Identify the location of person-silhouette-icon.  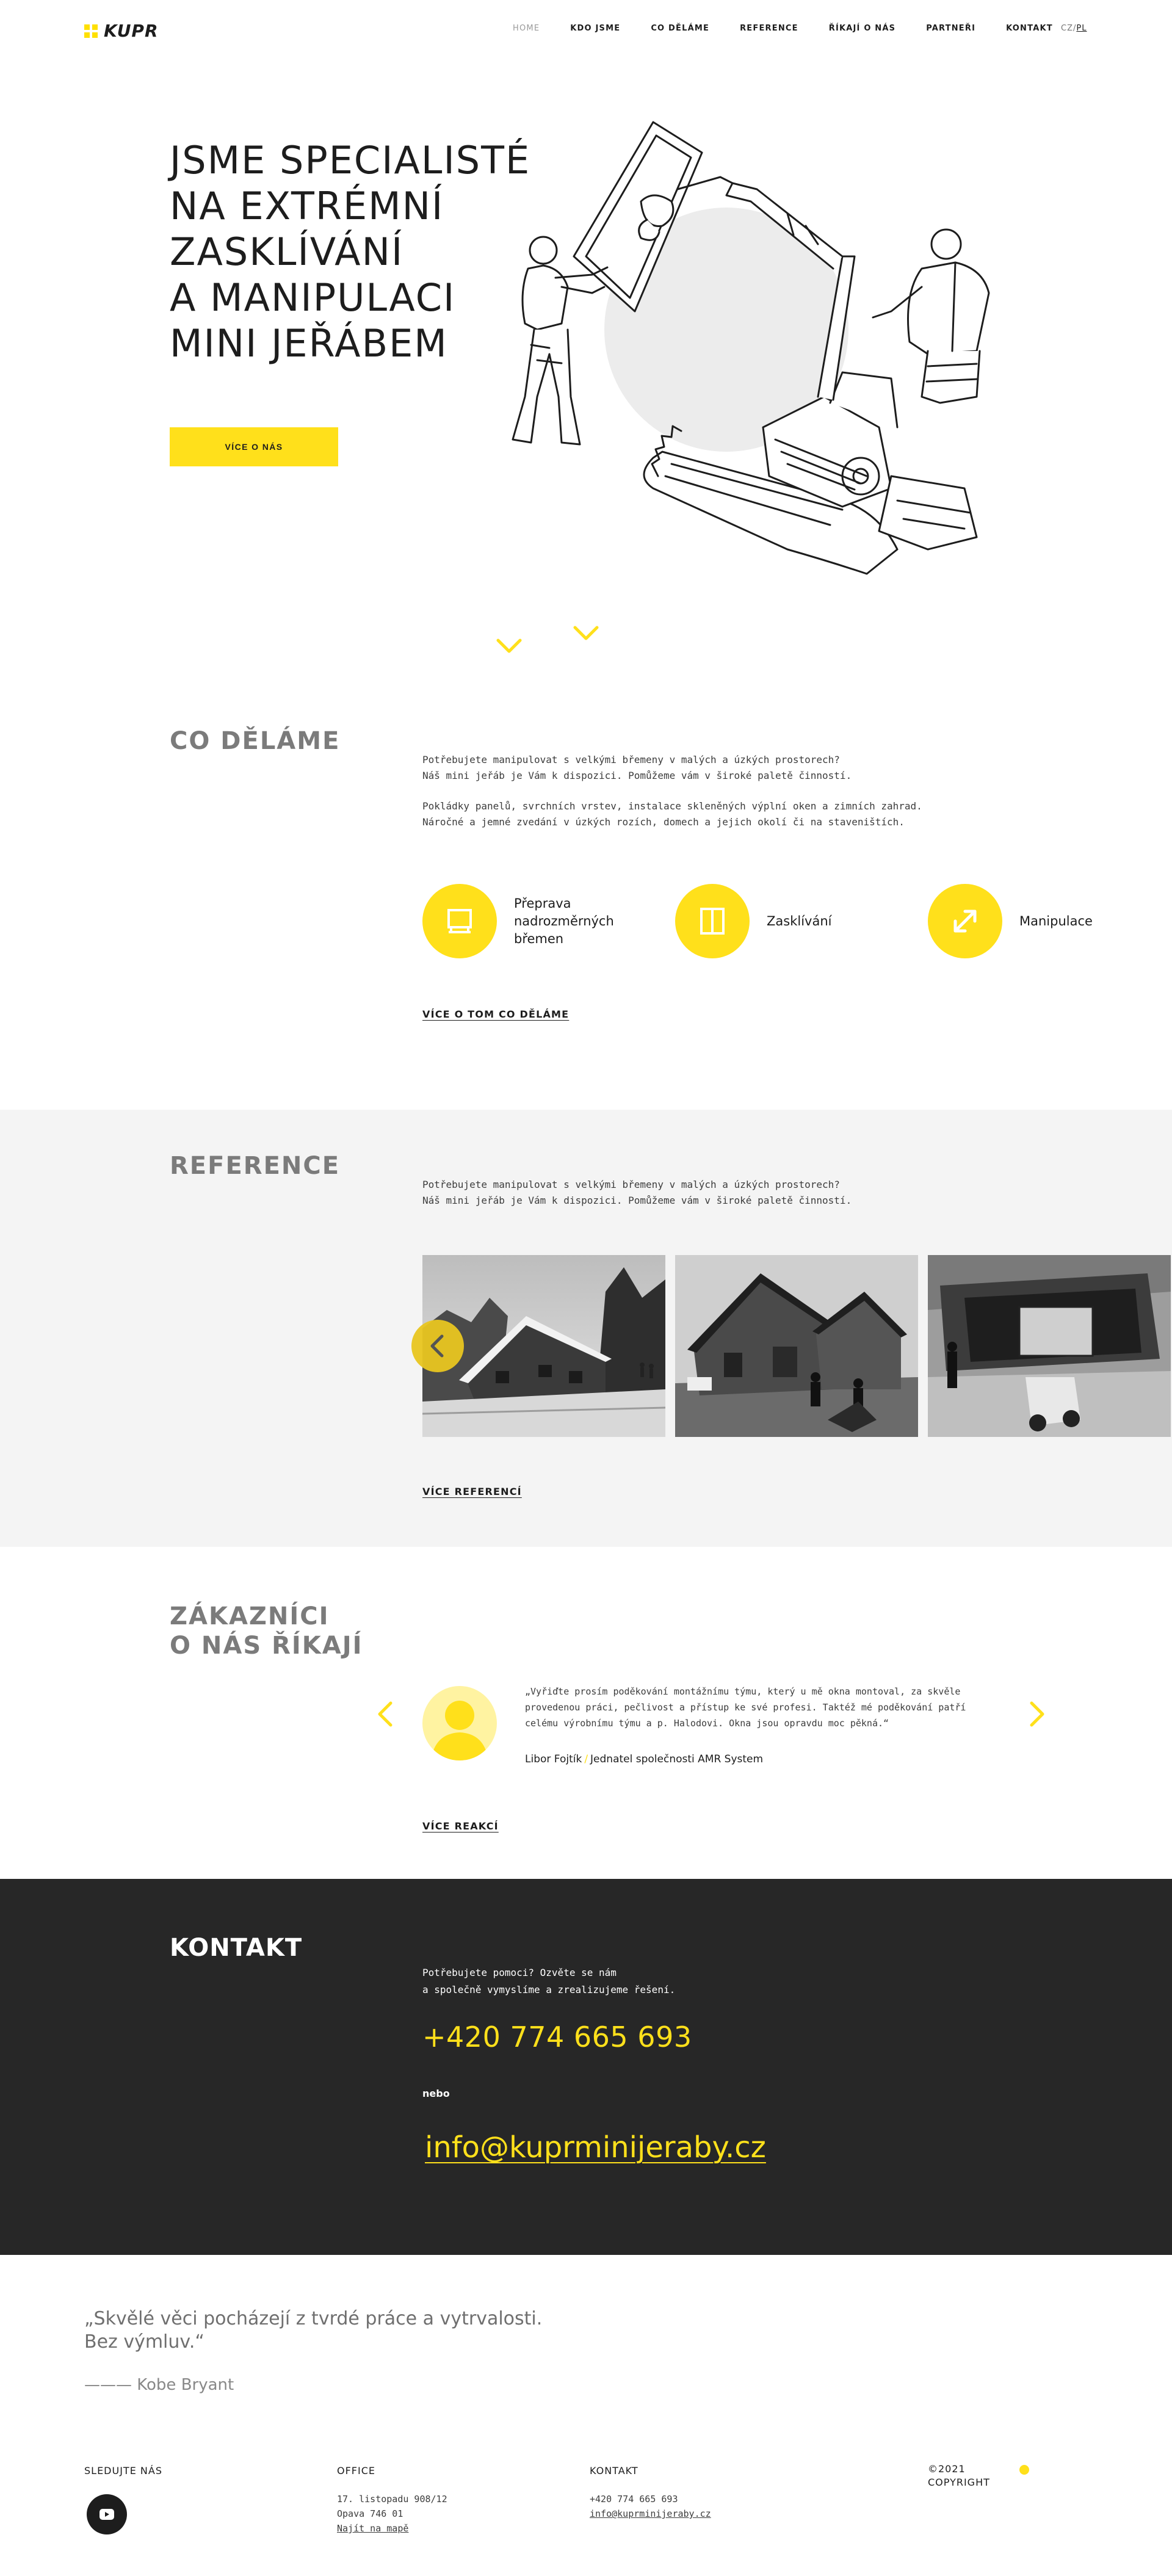
(460, 1730).